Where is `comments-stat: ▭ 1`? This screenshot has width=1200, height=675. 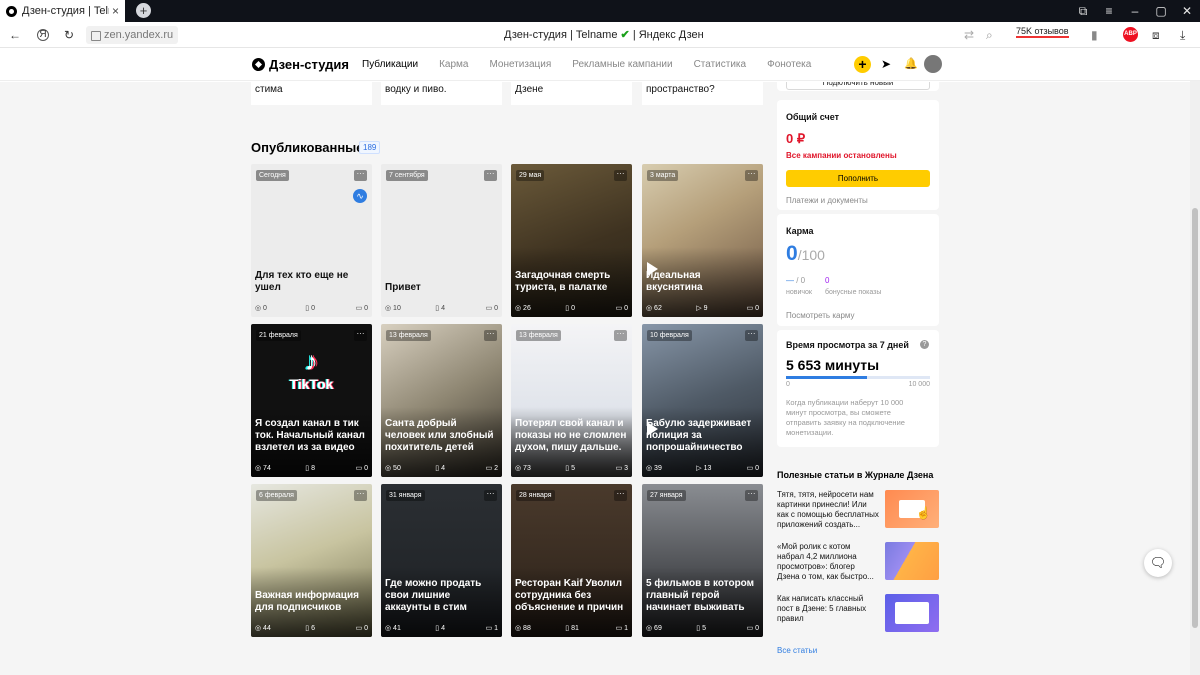
comments-stat: ▭ 1 is located at coordinates (492, 628).